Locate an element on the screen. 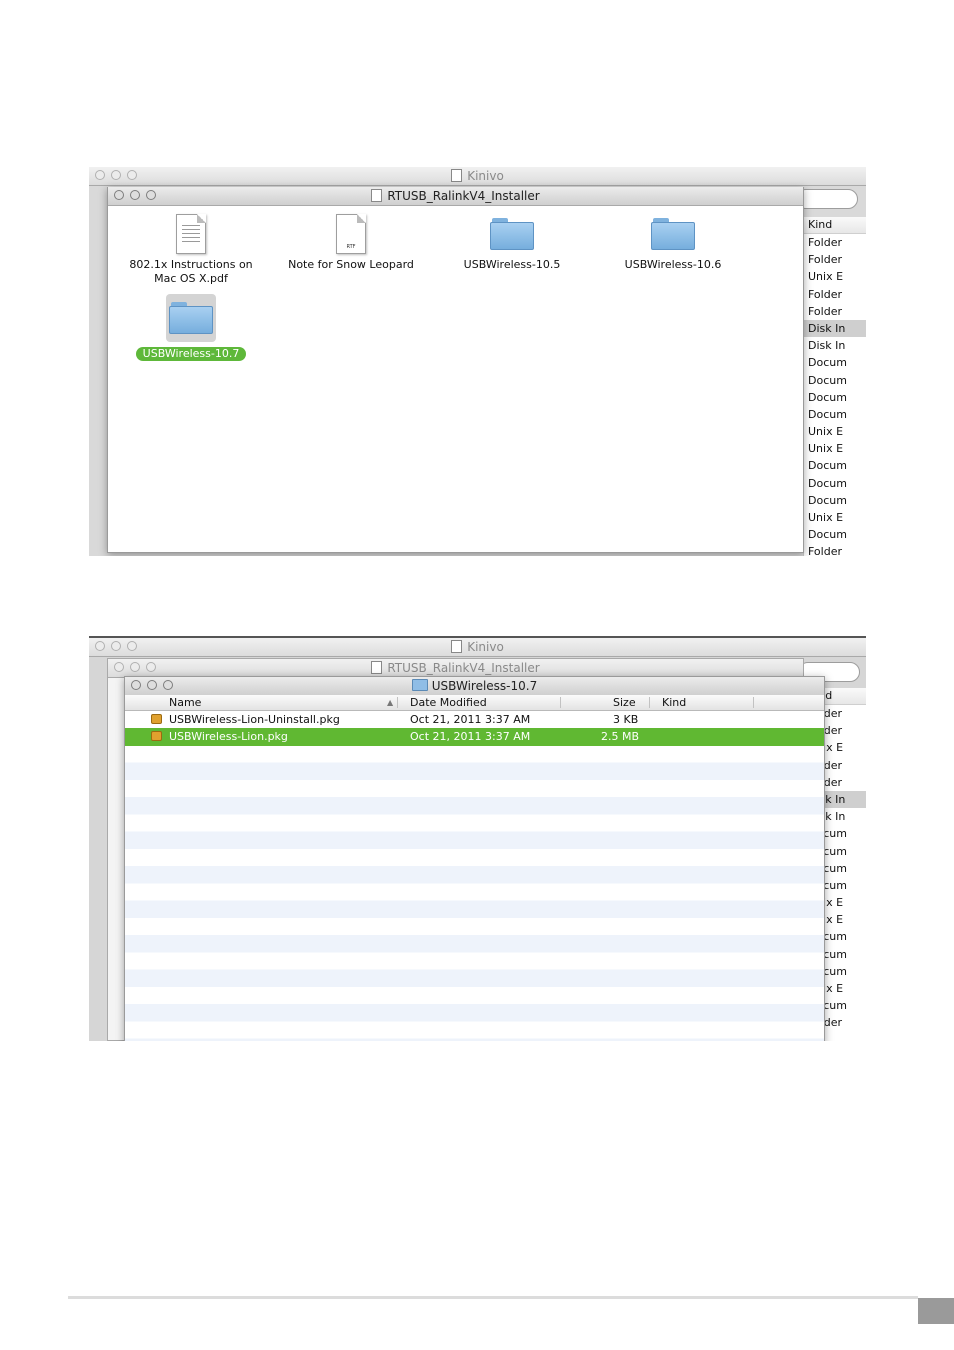 Image resolution: width=954 pixels, height=1350 pixels. folder-item-10-7-selected: USBWireless-10.7 is located at coordinates (191, 327).